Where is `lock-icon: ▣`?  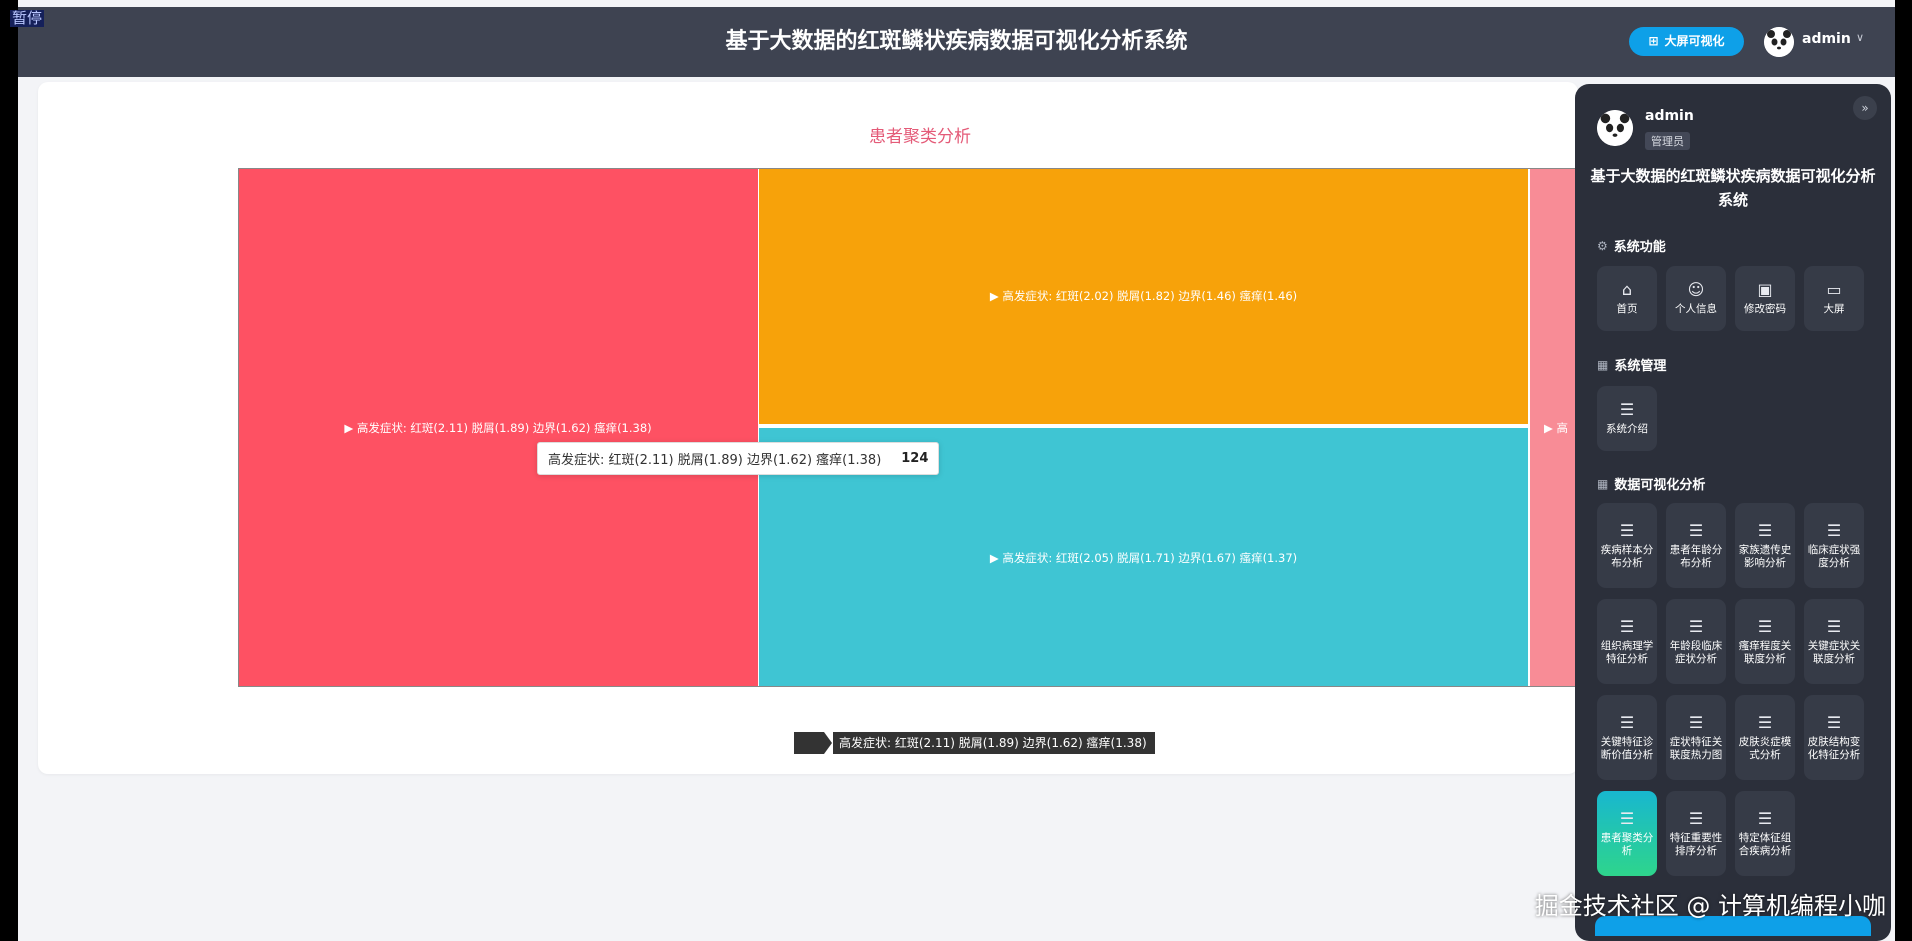 lock-icon: ▣ is located at coordinates (1765, 289).